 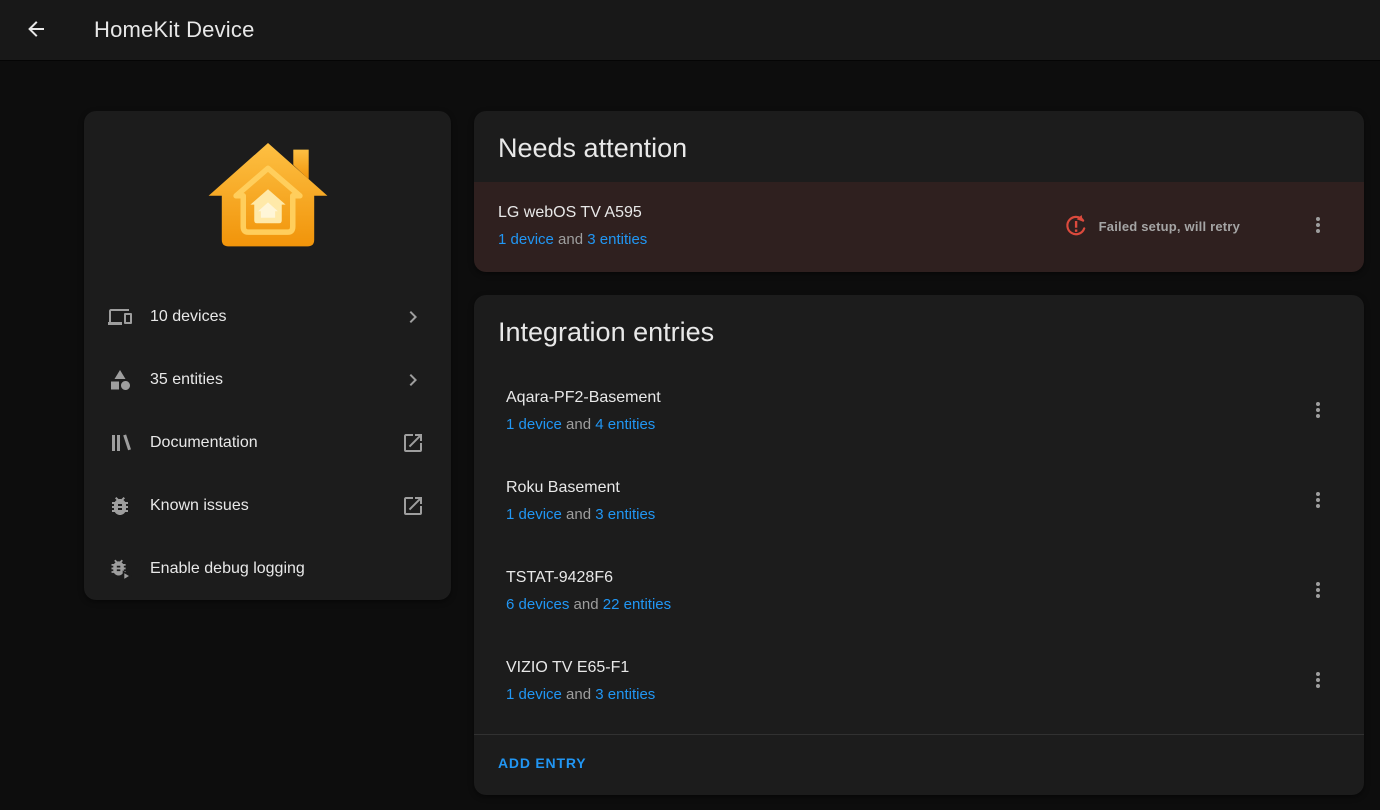 I want to click on integration-entry-row: VIZIO TV E65-F1 1 device and 3 entities, so click(x=919, y=681).